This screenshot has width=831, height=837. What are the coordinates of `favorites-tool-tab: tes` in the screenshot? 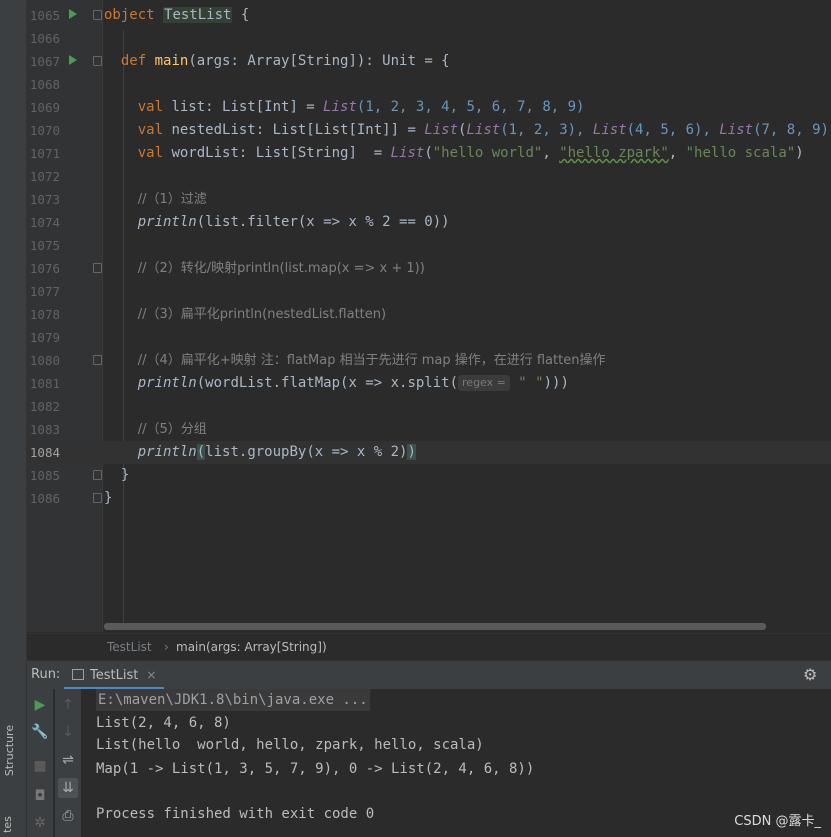 It's located at (12, 823).